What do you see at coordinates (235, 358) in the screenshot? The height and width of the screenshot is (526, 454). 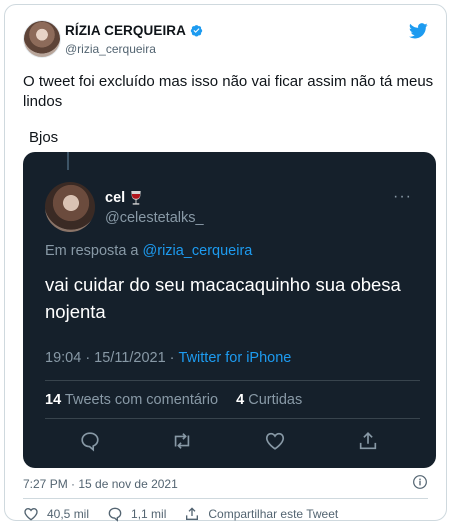 I see `quoted-source: Twitter for iPhone` at bounding box center [235, 358].